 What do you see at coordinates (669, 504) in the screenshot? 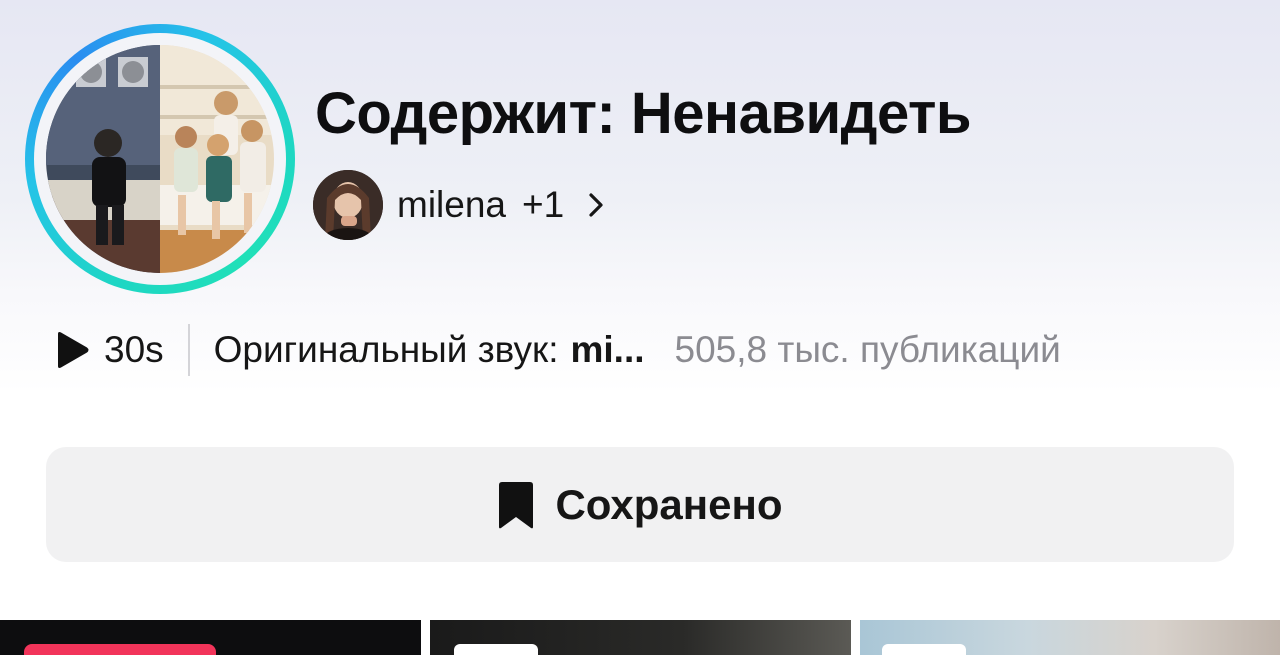
I see `save-label: Сохранено` at bounding box center [669, 504].